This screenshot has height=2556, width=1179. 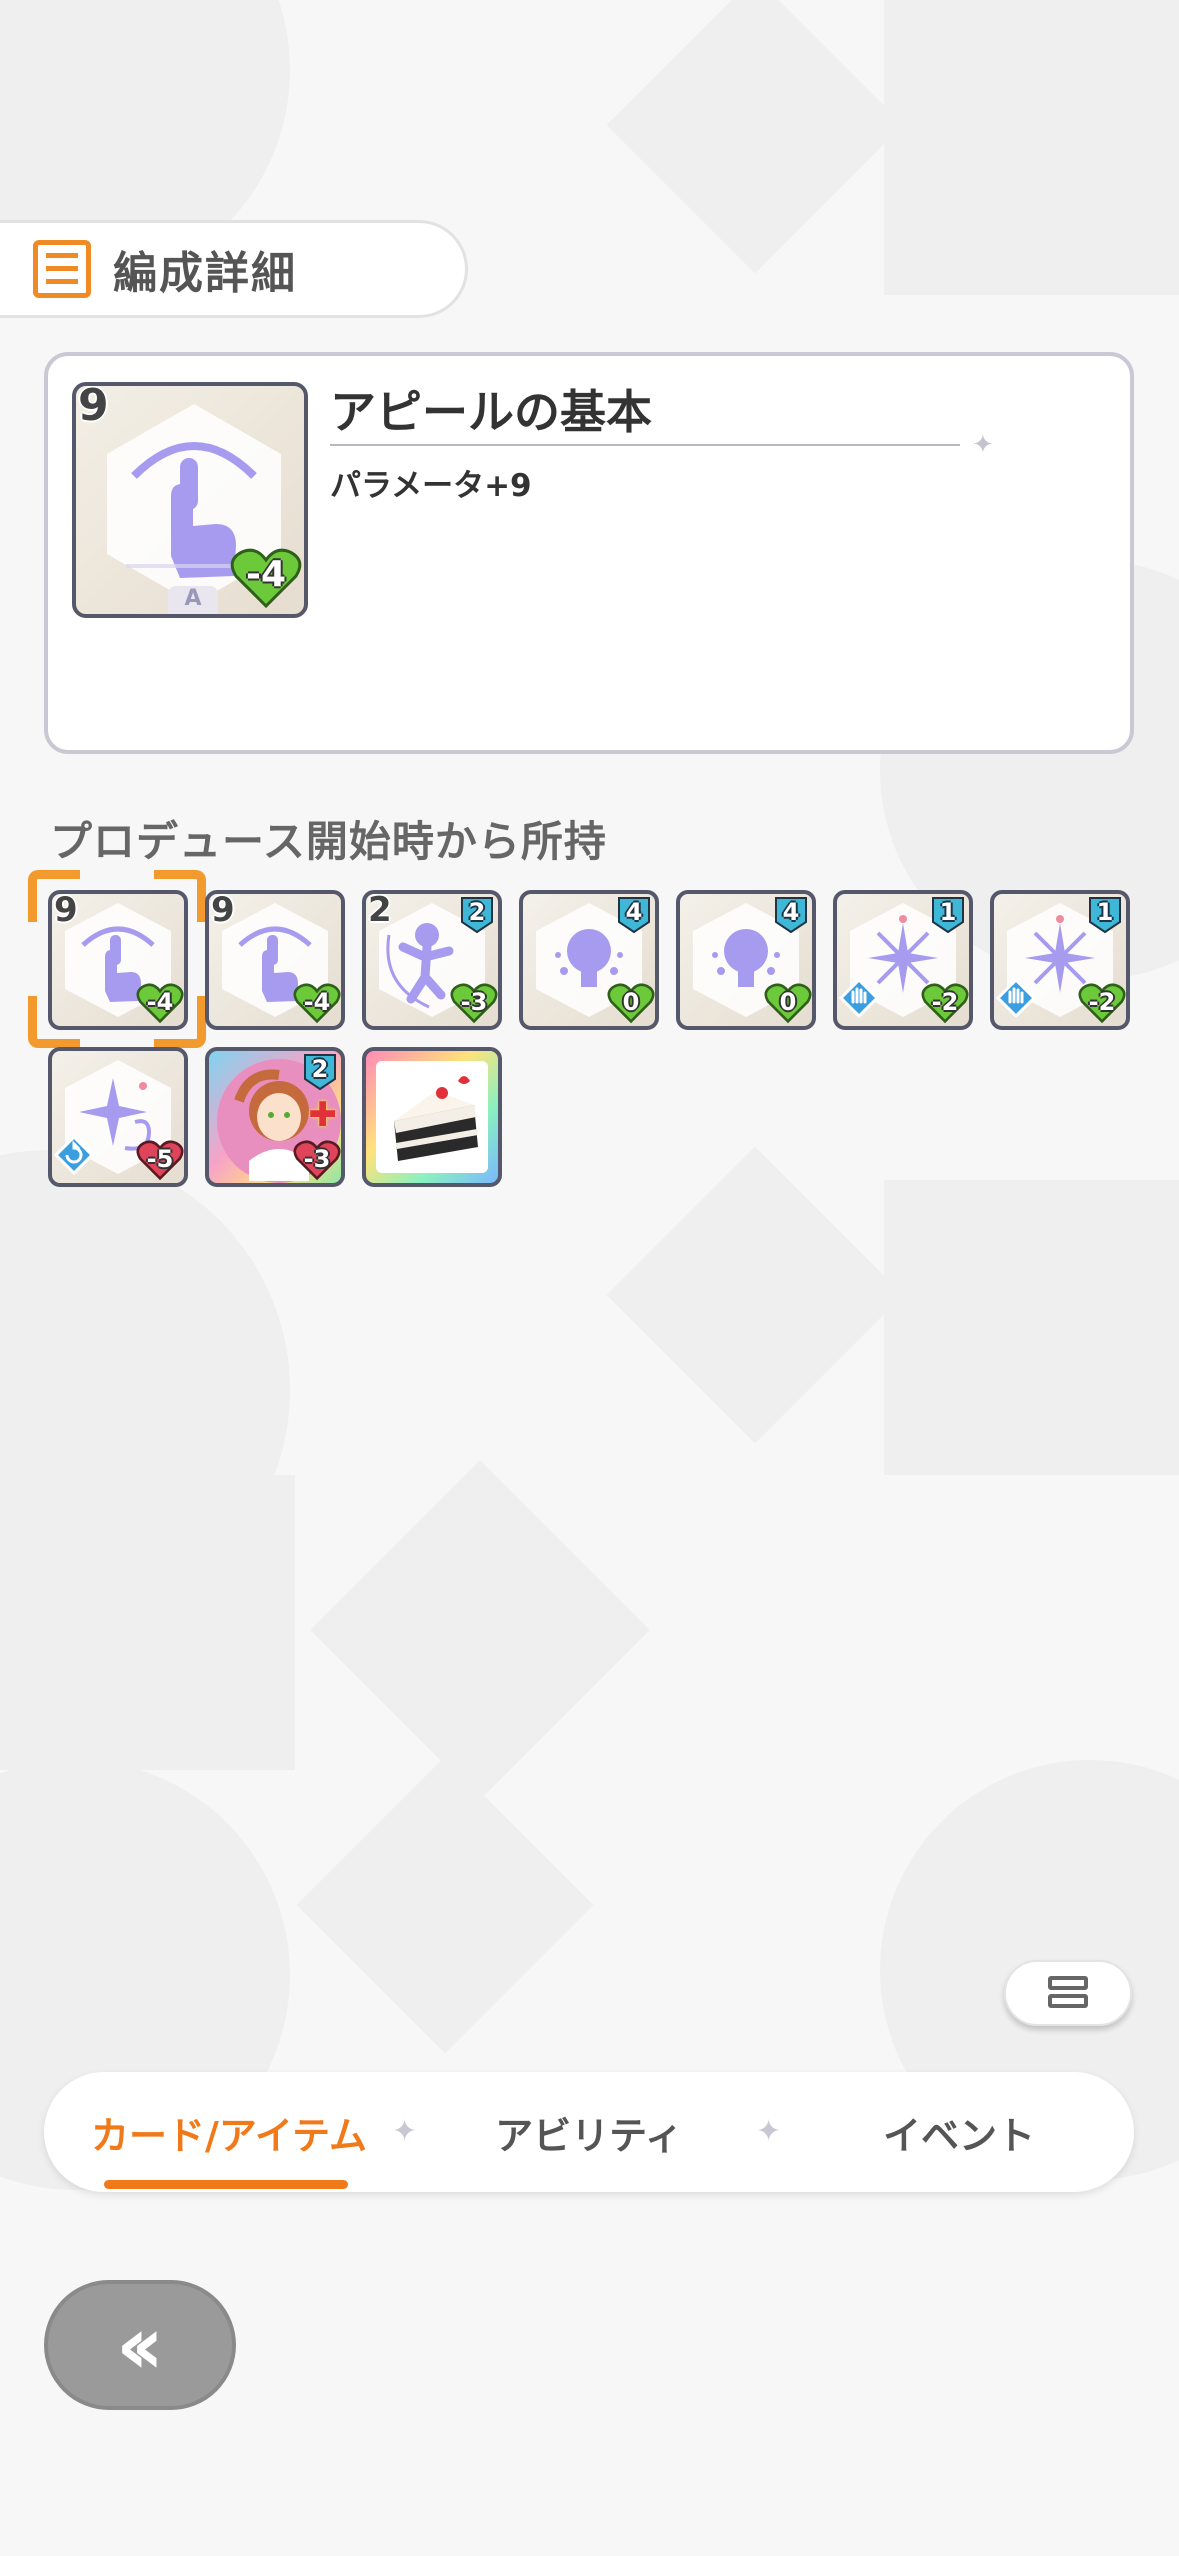 What do you see at coordinates (118, 1117) in the screenshot?
I see `card-tile-star-swirl: -5` at bounding box center [118, 1117].